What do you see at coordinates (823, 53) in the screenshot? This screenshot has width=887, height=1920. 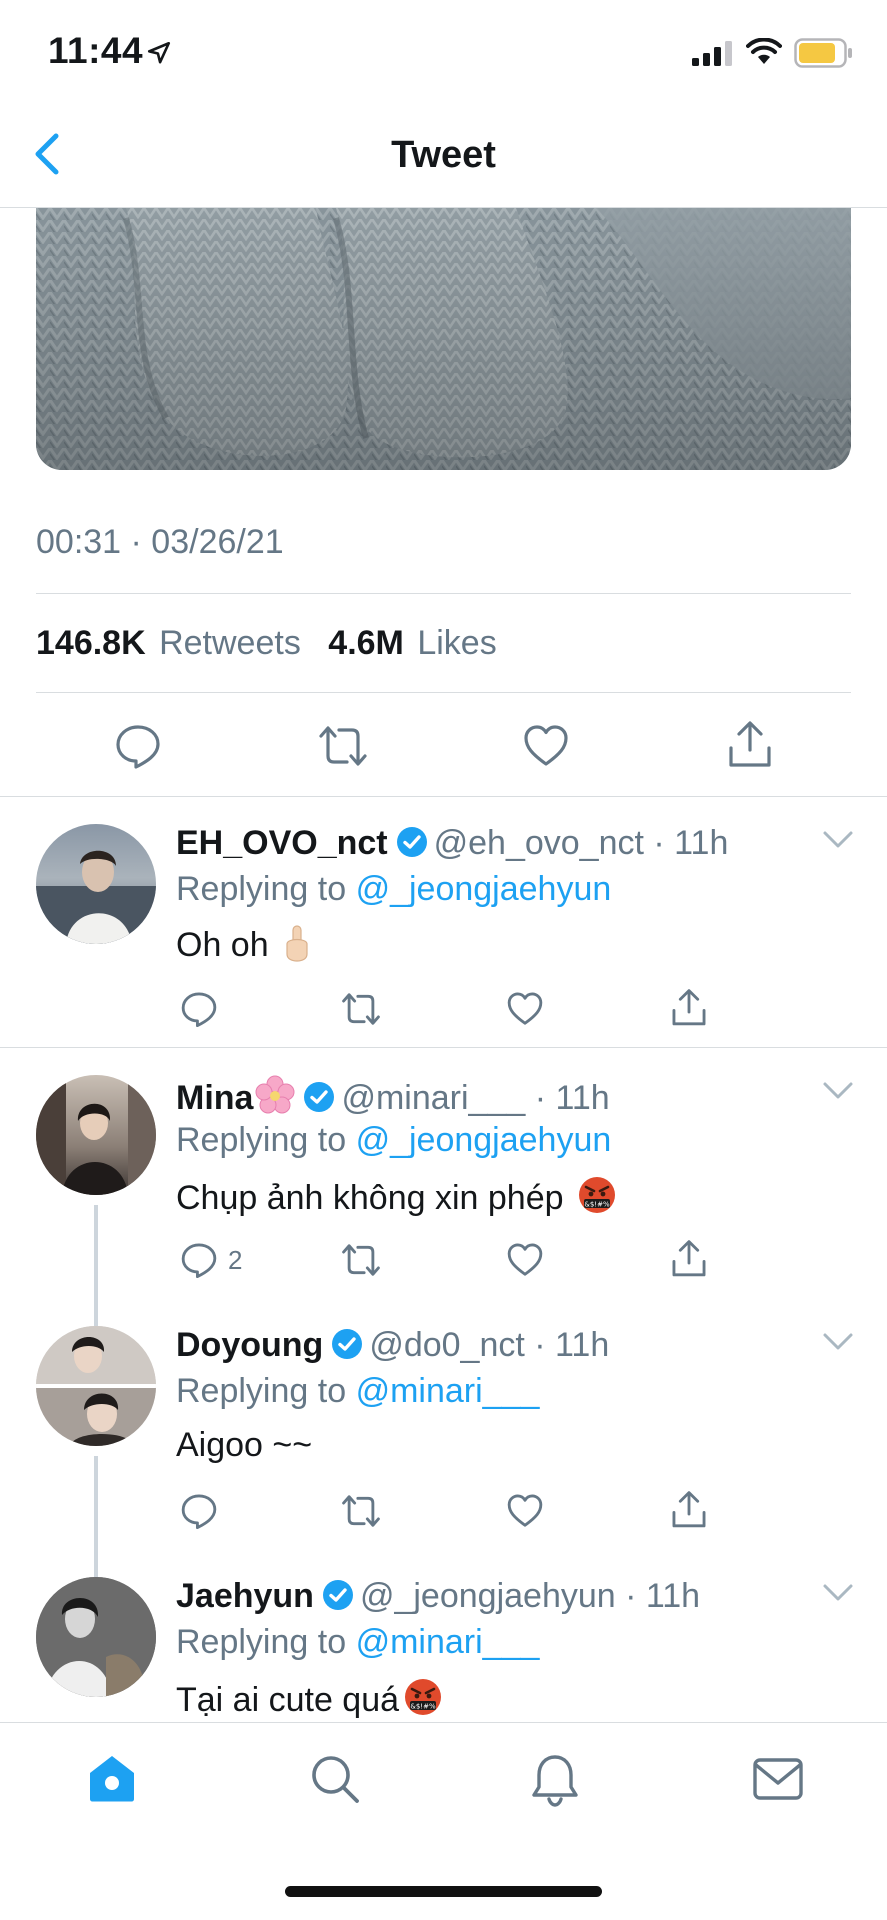 I see `battery-icon` at bounding box center [823, 53].